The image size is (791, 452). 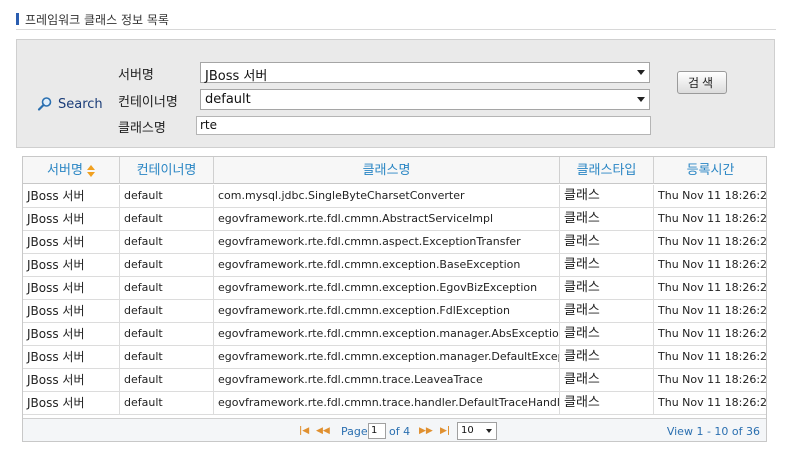 I want to click on container-select: default, so click(x=425, y=99).